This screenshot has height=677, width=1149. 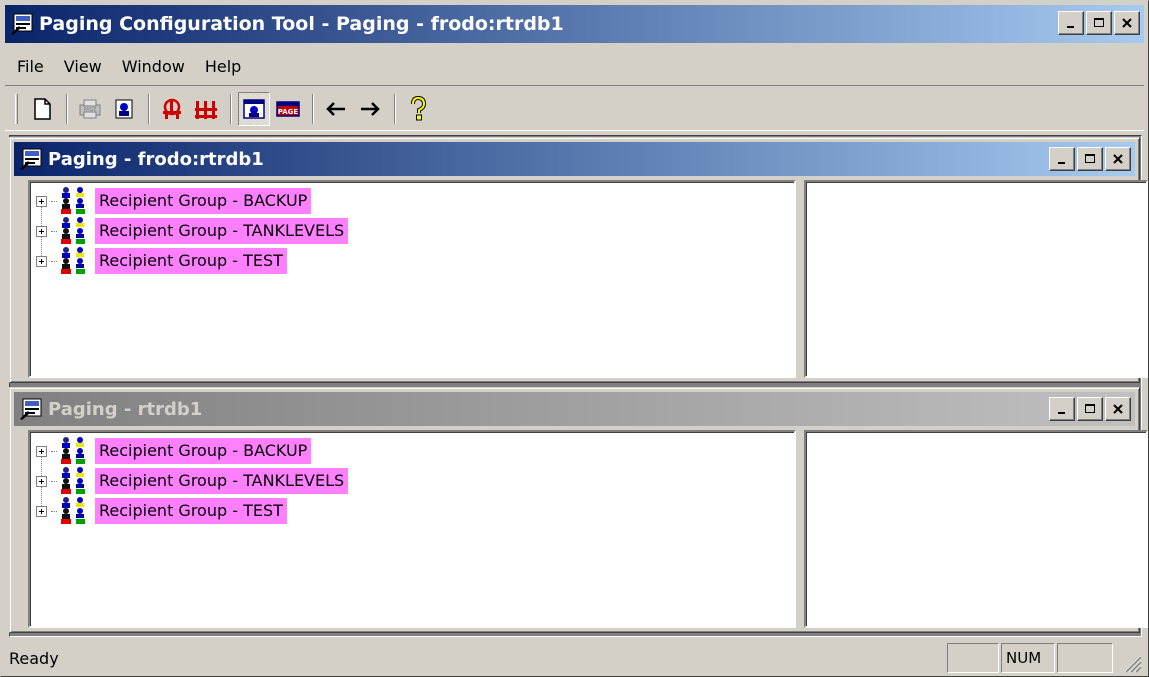 I want to click on group-button, so click(x=172, y=109).